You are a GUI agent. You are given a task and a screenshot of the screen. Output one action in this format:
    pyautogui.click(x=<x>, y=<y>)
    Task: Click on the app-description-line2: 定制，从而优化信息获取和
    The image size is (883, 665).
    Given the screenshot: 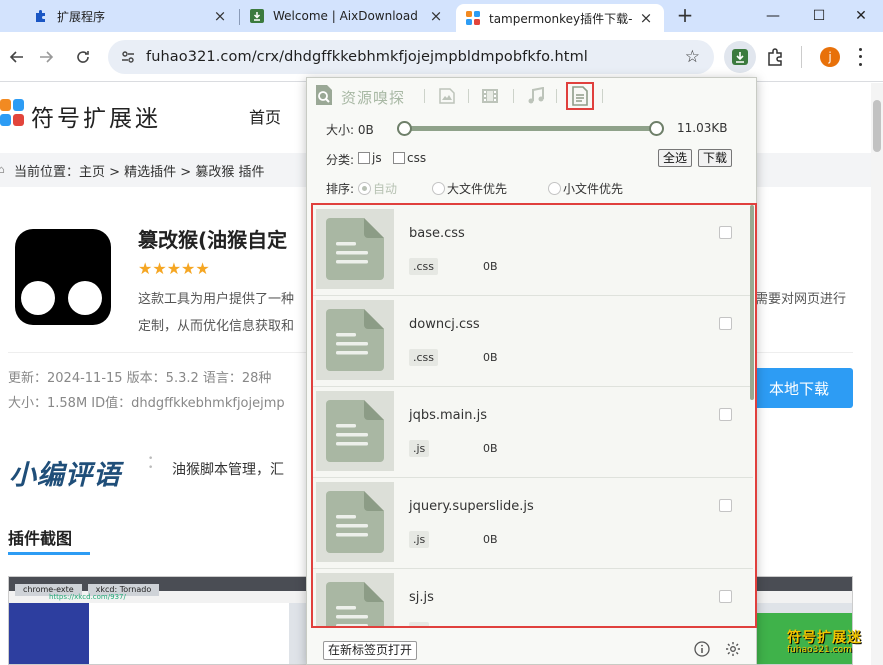 What is the action you would take?
    pyautogui.click(x=216, y=326)
    